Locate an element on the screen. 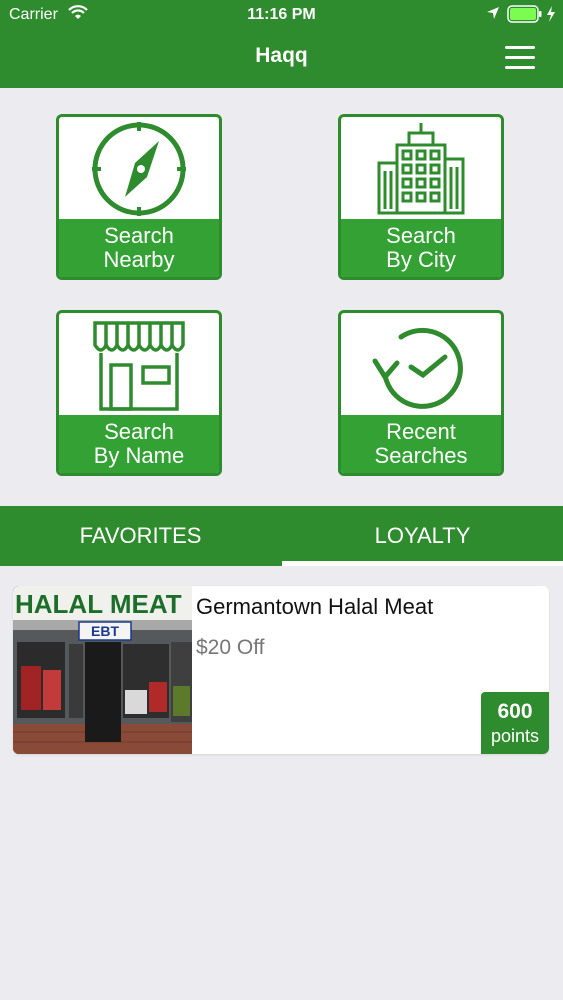 This screenshot has height=1000, width=563. compass-icon is located at coordinates (139, 169).